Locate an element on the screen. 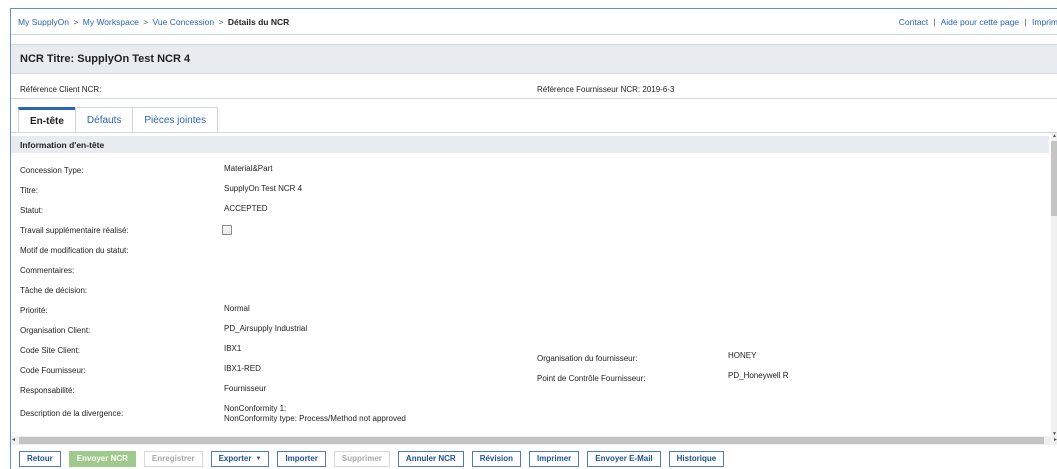  description-line: NonConformity 1: is located at coordinates (255, 408).